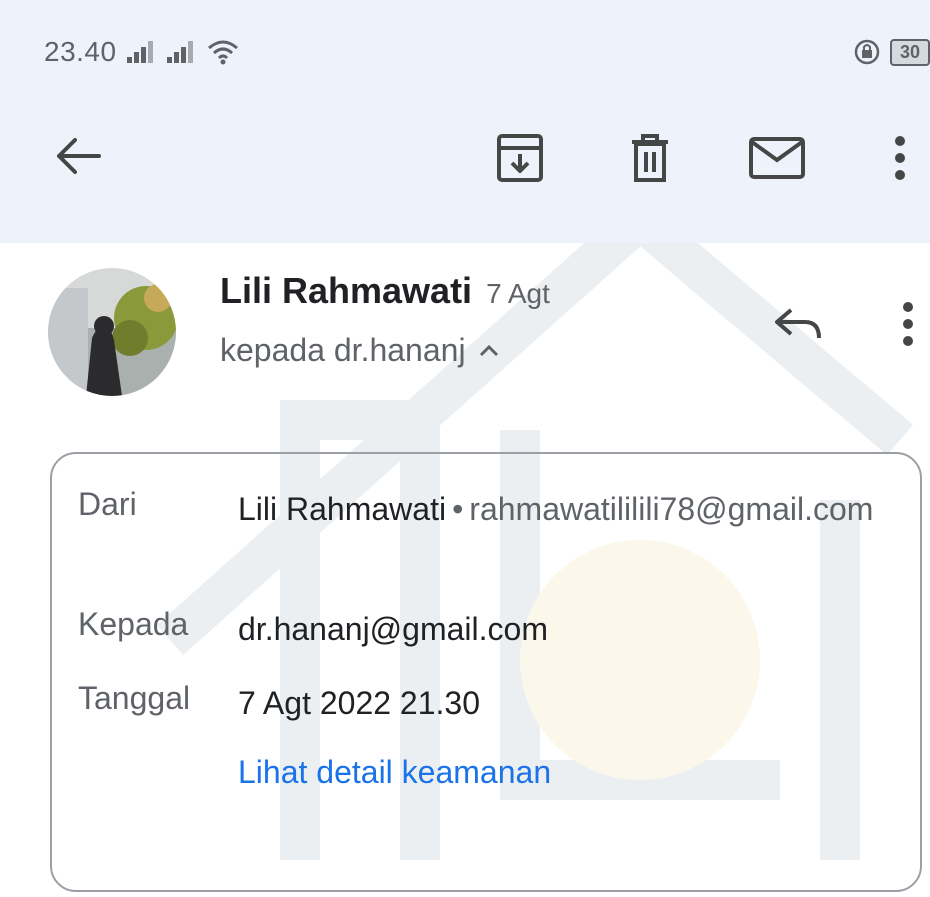  What do you see at coordinates (558, 629) in the screenshot?
I see `to-email: dr.hananj@gmail.com` at bounding box center [558, 629].